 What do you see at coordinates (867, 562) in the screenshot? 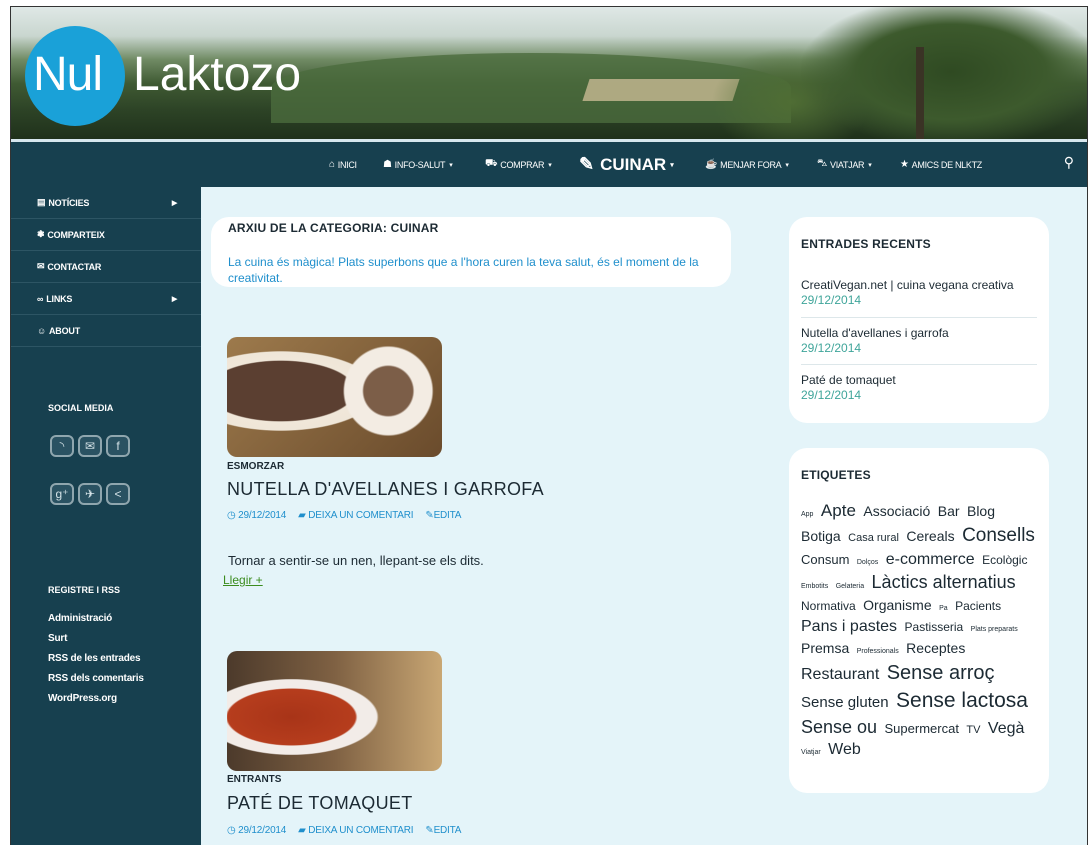
I see `tag-link: Dolços` at bounding box center [867, 562].